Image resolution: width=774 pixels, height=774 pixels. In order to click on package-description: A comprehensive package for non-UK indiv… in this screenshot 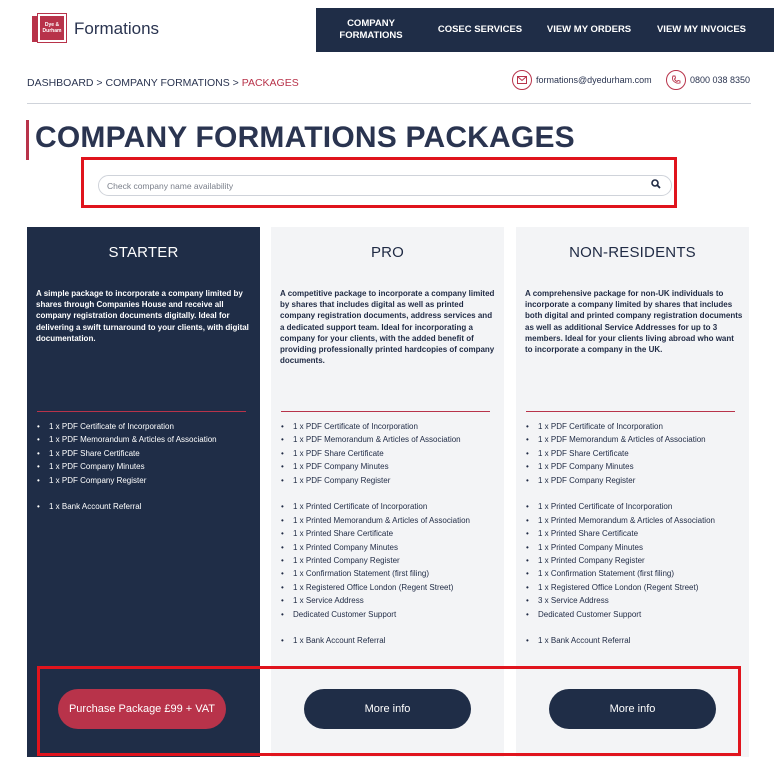, I will do `click(634, 322)`.